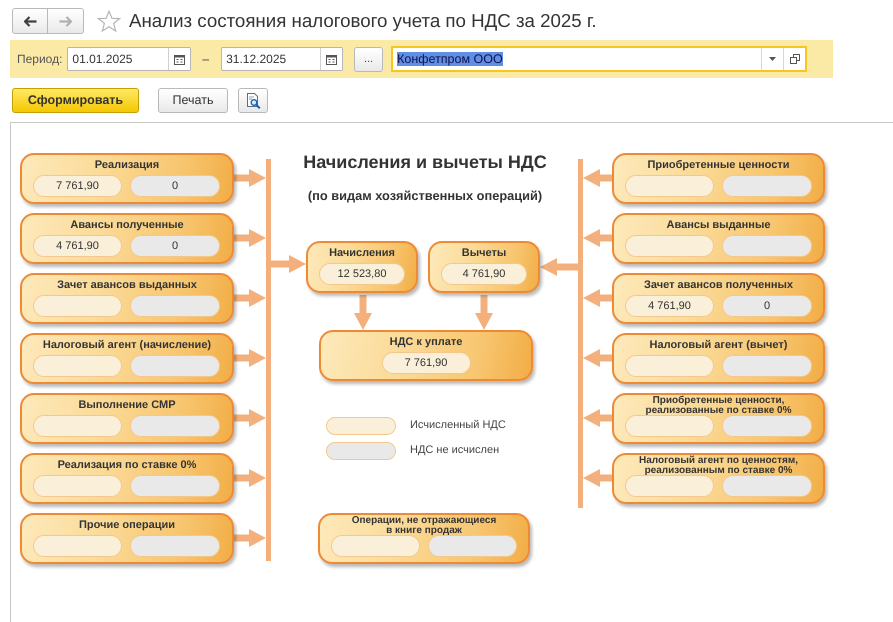 Image resolution: width=893 pixels, height=622 pixels. I want to click on calculated-amount-field: 7 761,90, so click(77, 186).